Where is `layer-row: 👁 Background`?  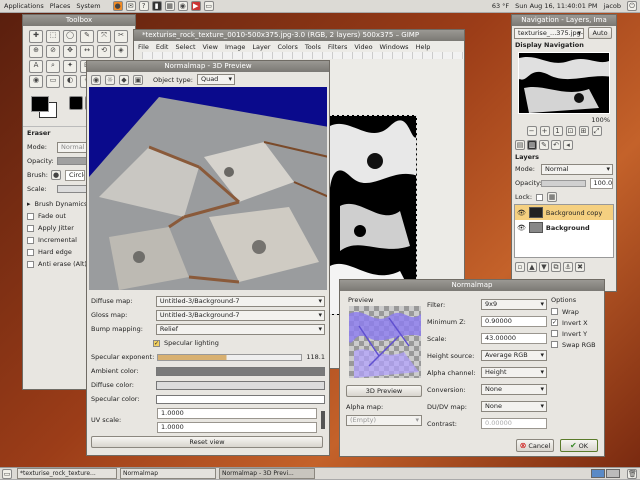 layer-row: 👁 Background is located at coordinates (564, 227).